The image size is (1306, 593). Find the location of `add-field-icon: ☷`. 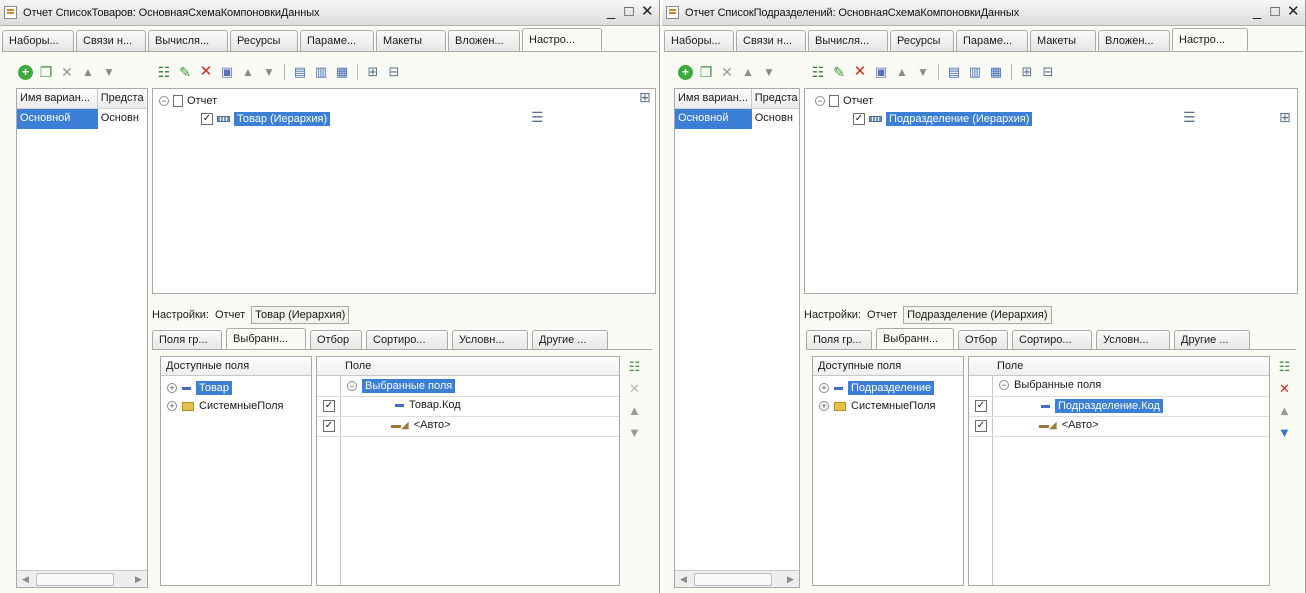

add-field-icon: ☷ is located at coordinates (635, 367).